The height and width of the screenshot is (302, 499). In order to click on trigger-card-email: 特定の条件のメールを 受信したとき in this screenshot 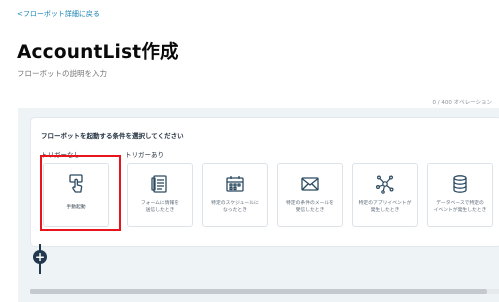, I will do `click(310, 195)`.